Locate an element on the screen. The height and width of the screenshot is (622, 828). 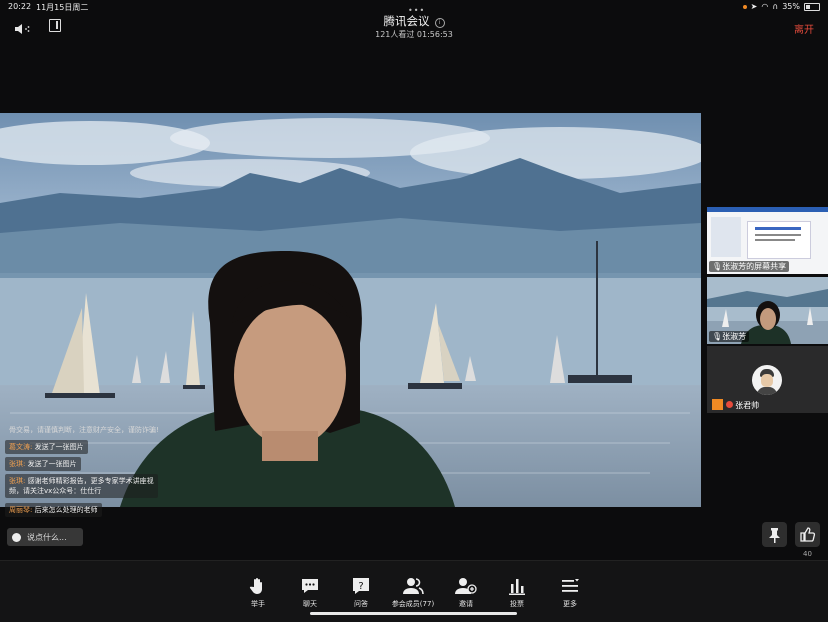
toolbar-label: 举手 is located at coordinates (258, 604).